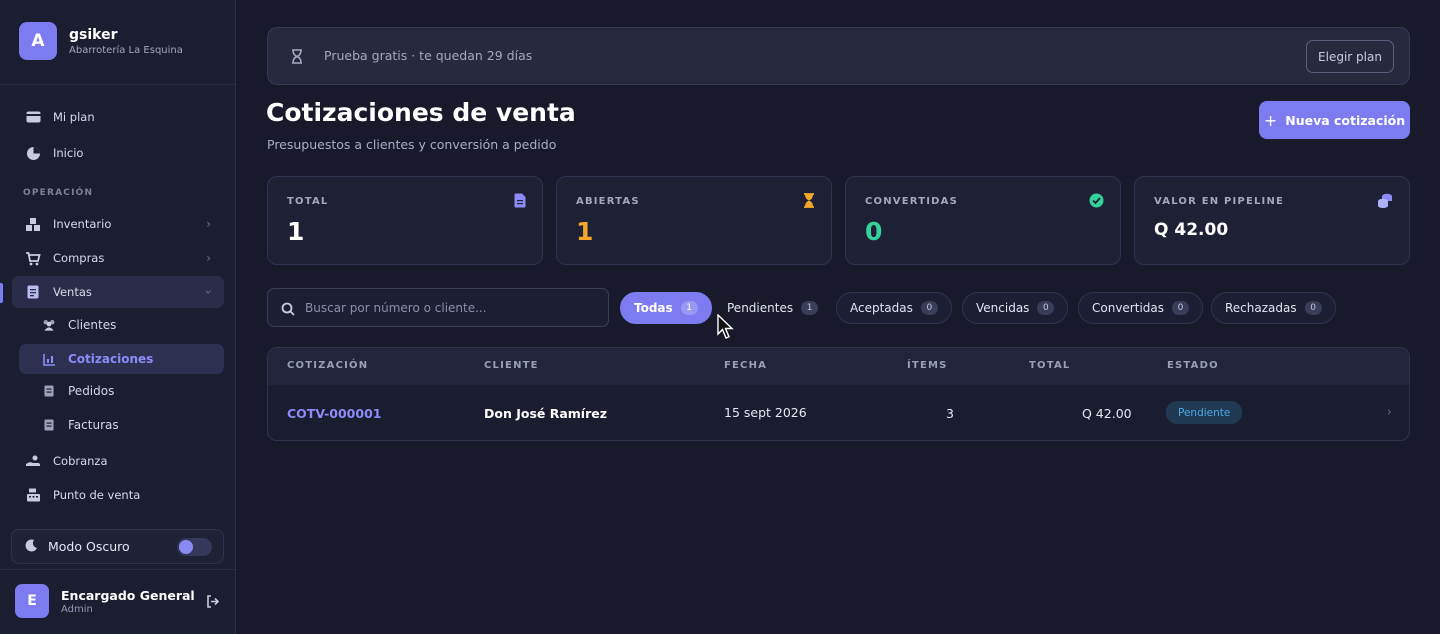  I want to click on logout-icon, so click(213, 602).